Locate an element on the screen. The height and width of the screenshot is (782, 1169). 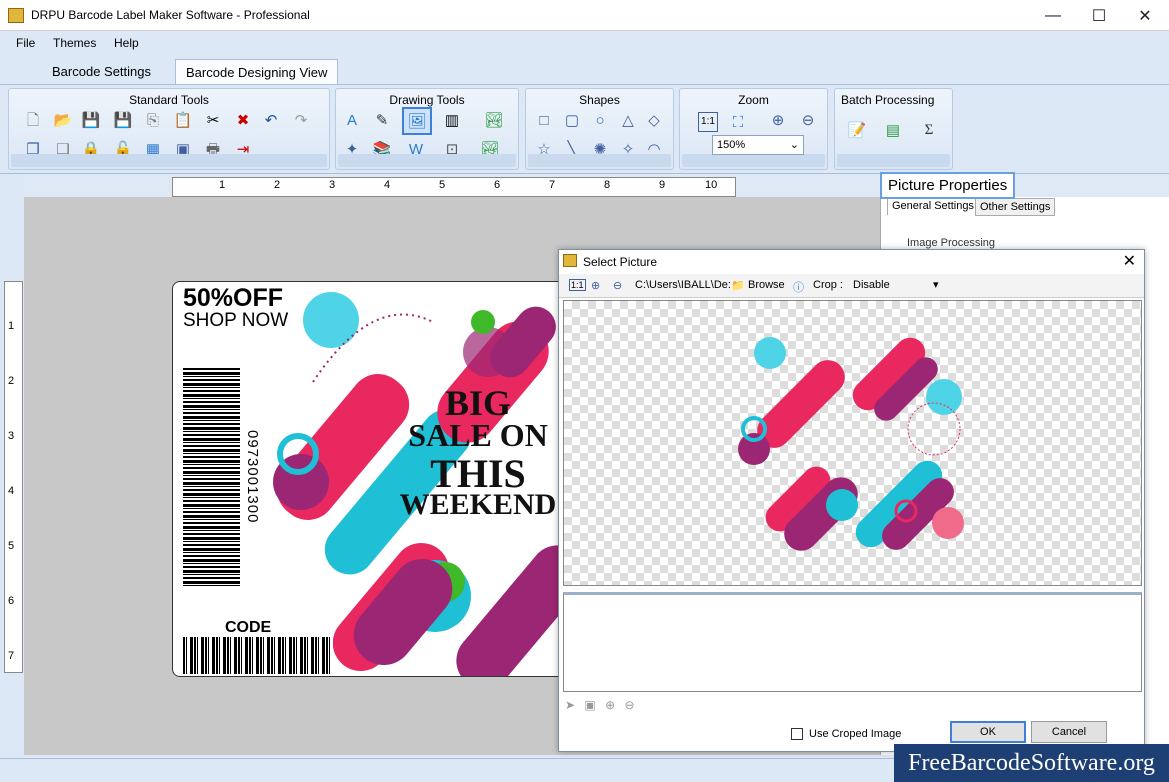
zoom-select: 150% ⌄ is located at coordinates (758, 145).